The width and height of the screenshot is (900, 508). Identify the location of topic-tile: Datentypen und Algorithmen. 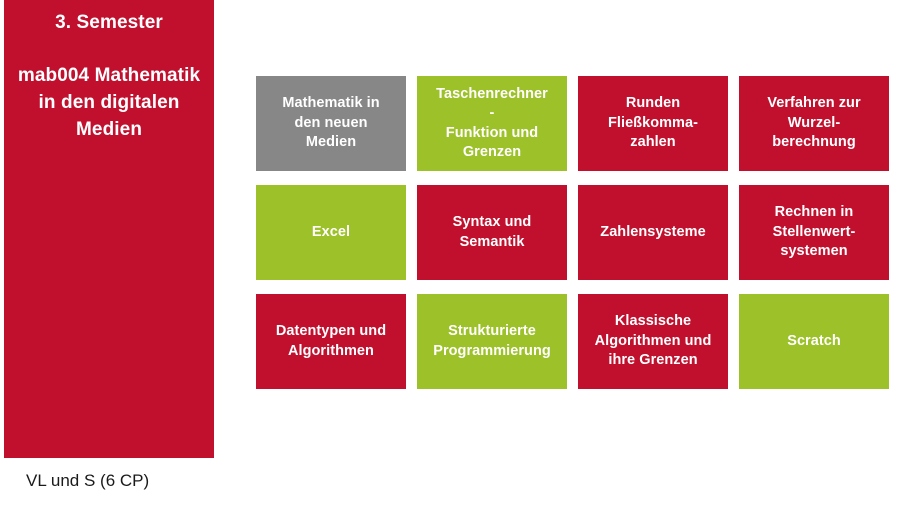
(331, 341).